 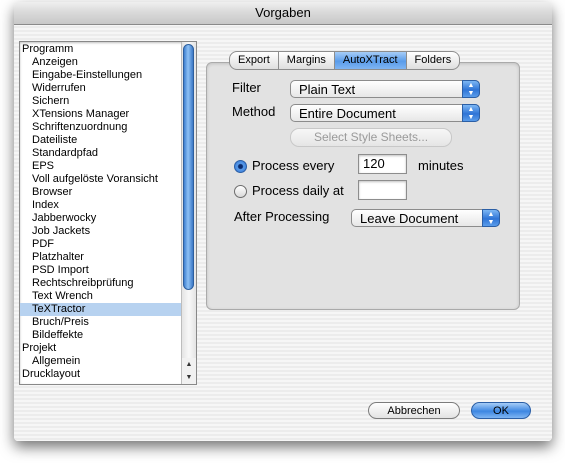 What do you see at coordinates (101, 218) in the screenshot?
I see `list-item: Jabberwocky` at bounding box center [101, 218].